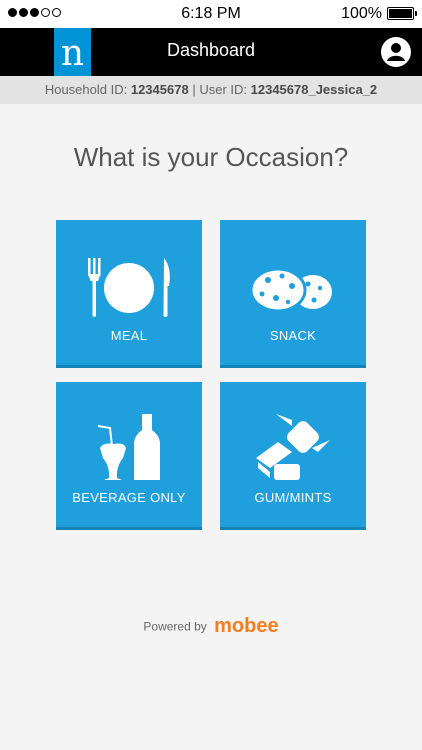  Describe the element at coordinates (129, 287) in the screenshot. I see `meal-icon` at that location.